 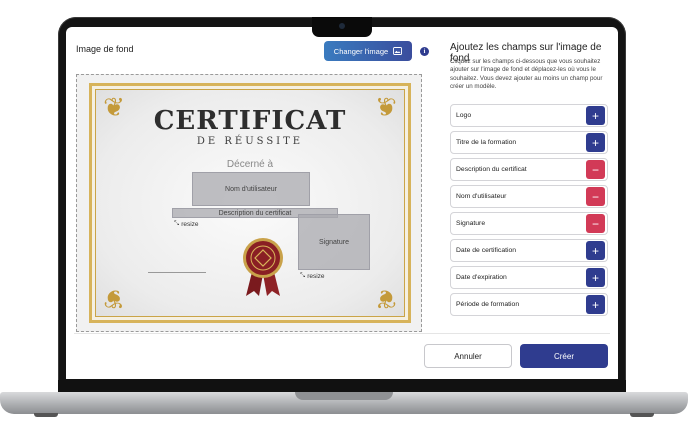 What do you see at coordinates (342, 333) in the screenshot?
I see `footer-divider` at bounding box center [342, 333].